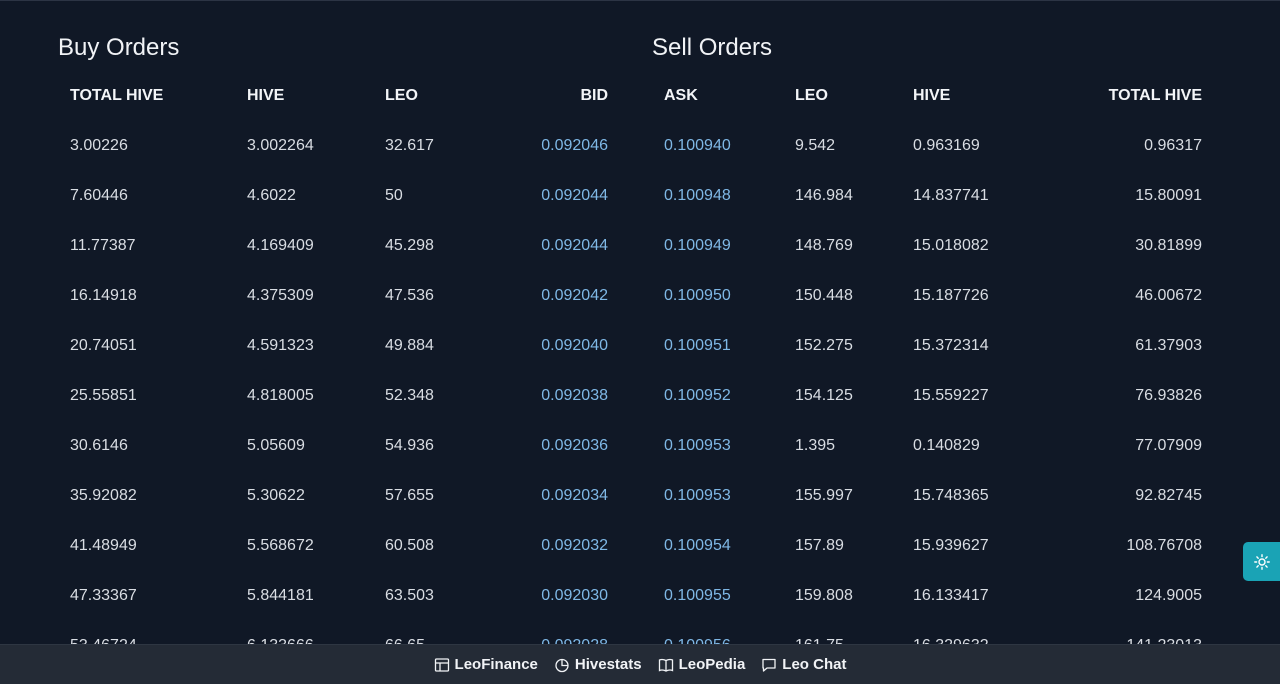 The width and height of the screenshot is (1280, 684). I want to click on header-buy-hive: HIVE, so click(266, 95).